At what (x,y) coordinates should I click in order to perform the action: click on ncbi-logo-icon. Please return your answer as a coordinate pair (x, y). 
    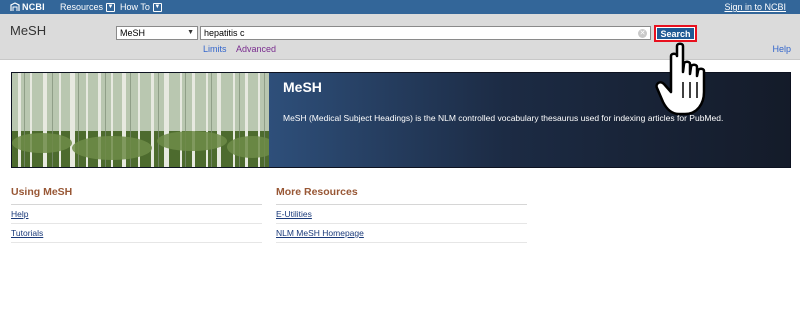
    Looking at the image, I should click on (15, 6).